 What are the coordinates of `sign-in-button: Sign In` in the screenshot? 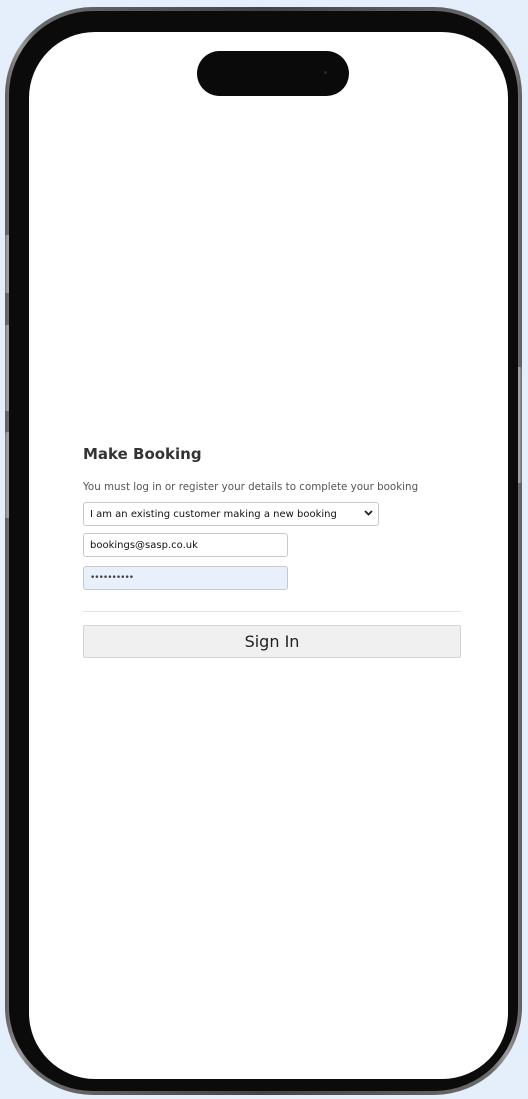 It's located at (272, 641).